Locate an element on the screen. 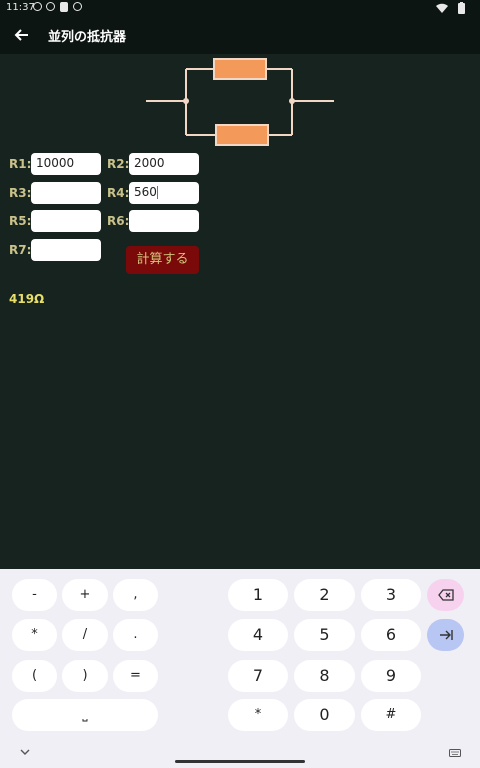 The height and width of the screenshot is (768, 480). app-notification-icon is located at coordinates (77, 6).